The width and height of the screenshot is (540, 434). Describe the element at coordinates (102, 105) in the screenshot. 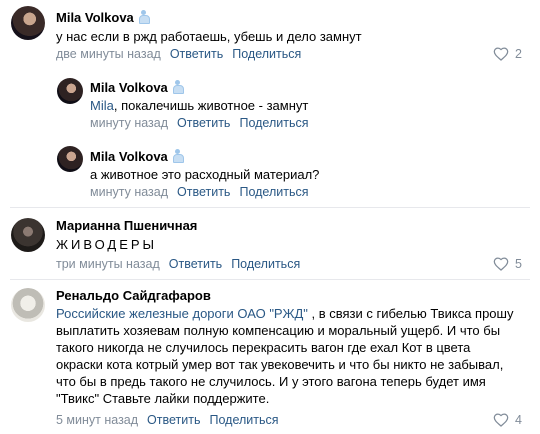

I see `mention-link: Mila` at that location.